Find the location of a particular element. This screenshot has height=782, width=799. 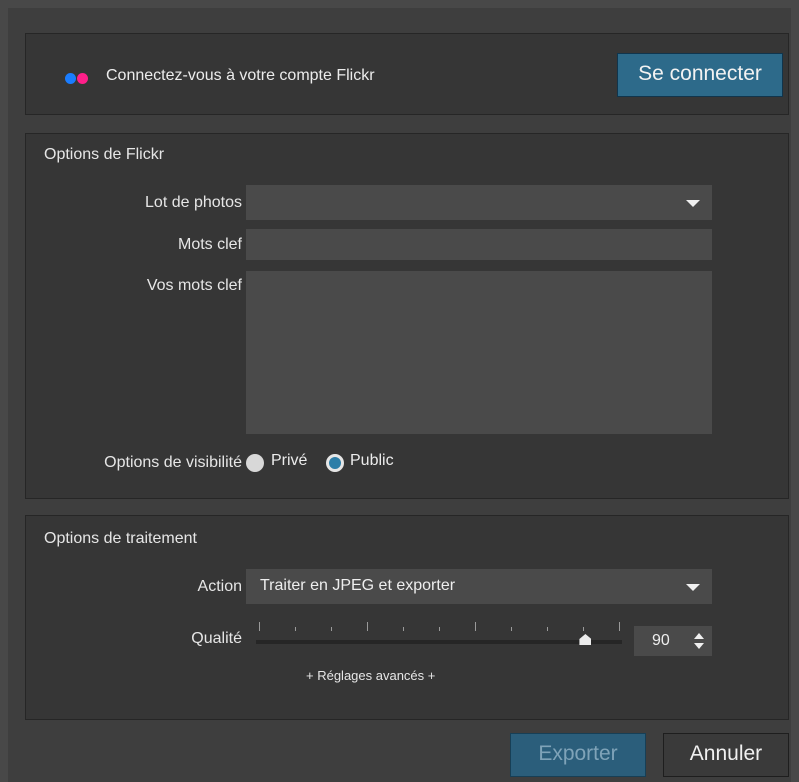

advanced-settings-link: + Réglages avancés + is located at coordinates (370, 675).